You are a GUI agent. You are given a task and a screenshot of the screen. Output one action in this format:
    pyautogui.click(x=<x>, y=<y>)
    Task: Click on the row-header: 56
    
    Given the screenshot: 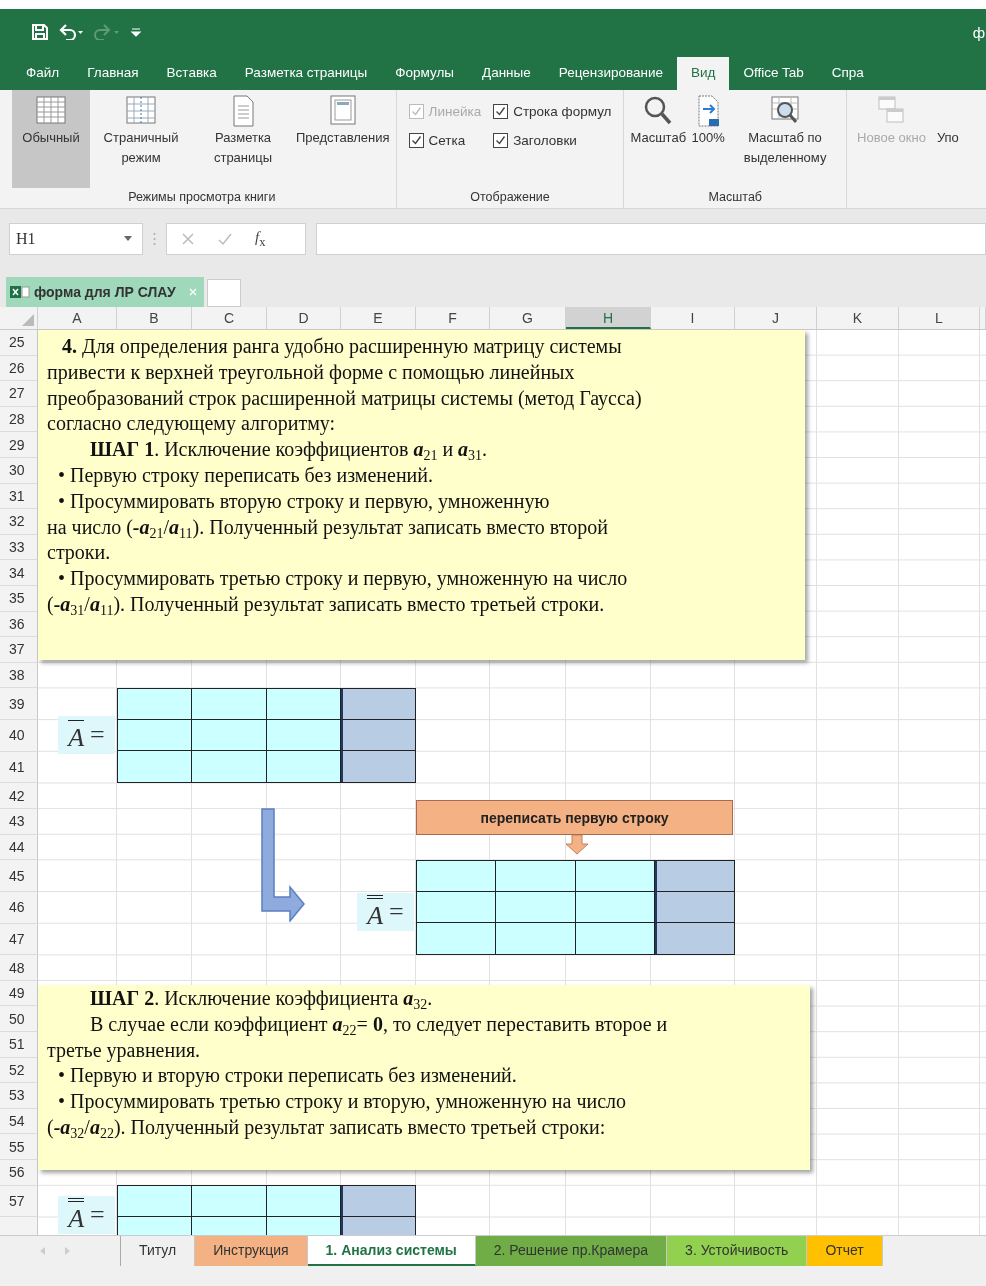 What is the action you would take?
    pyautogui.click(x=19, y=1172)
    